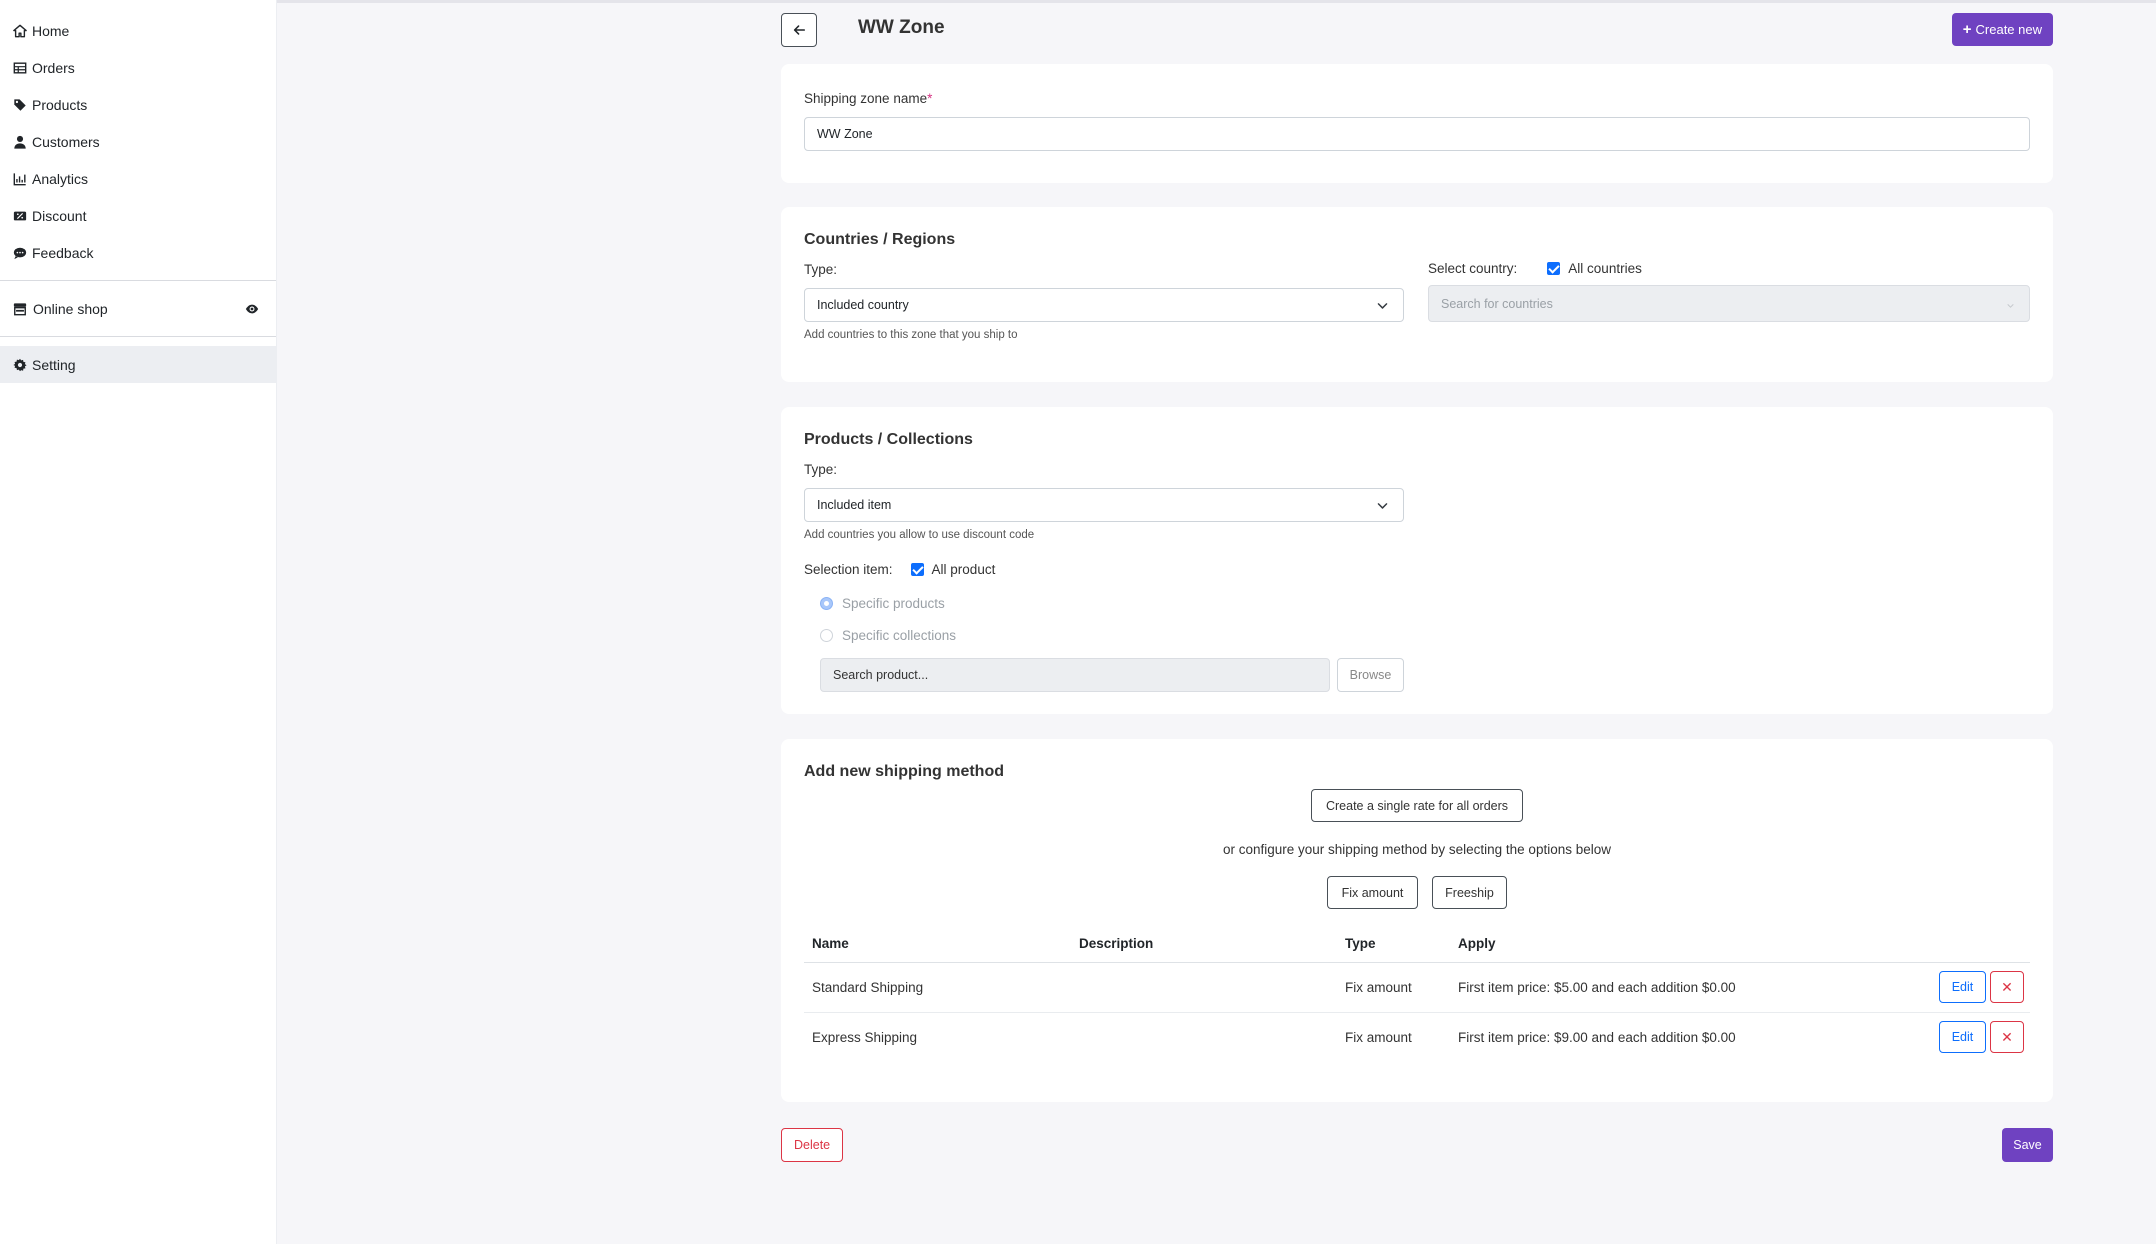  I want to click on sidebar-item-label: Online shop, so click(70, 308).